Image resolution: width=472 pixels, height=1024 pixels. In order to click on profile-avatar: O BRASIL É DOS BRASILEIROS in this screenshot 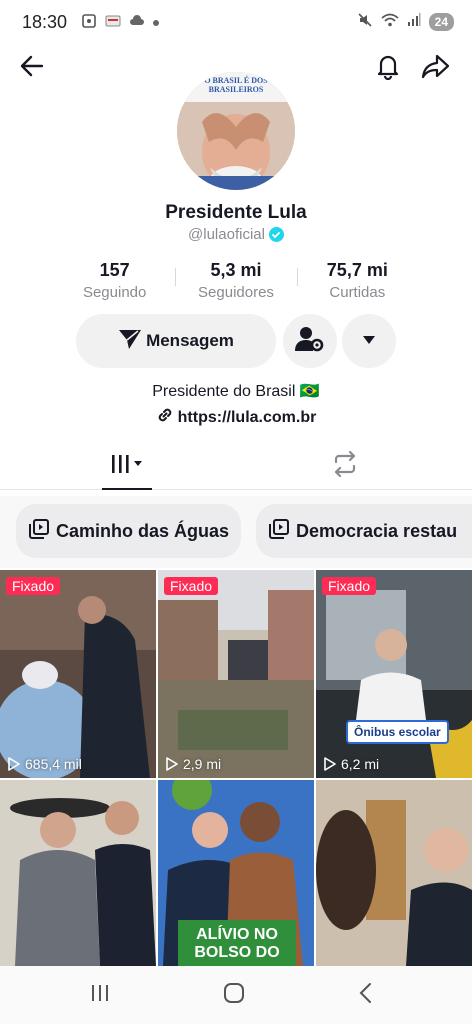, I will do `click(236, 131)`.